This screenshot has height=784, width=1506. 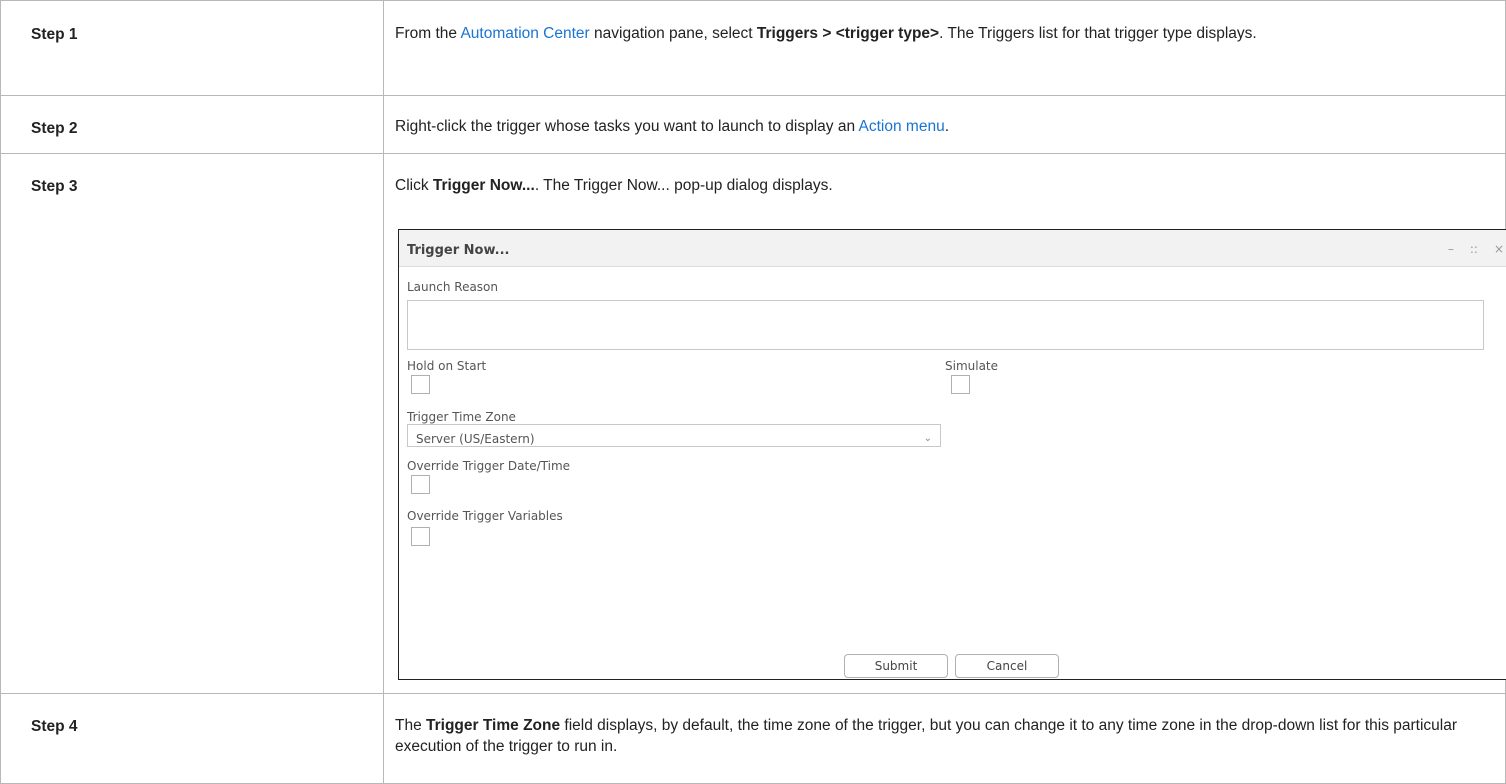 What do you see at coordinates (493, 725) in the screenshot?
I see `step-bold-text: Trigger Time Zone` at bounding box center [493, 725].